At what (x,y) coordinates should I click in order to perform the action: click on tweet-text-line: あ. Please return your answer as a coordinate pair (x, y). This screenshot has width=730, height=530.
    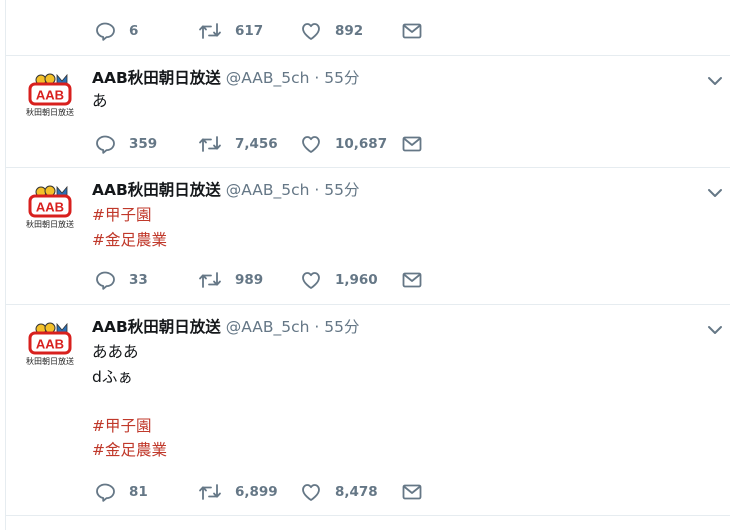
    Looking at the image, I should click on (100, 101).